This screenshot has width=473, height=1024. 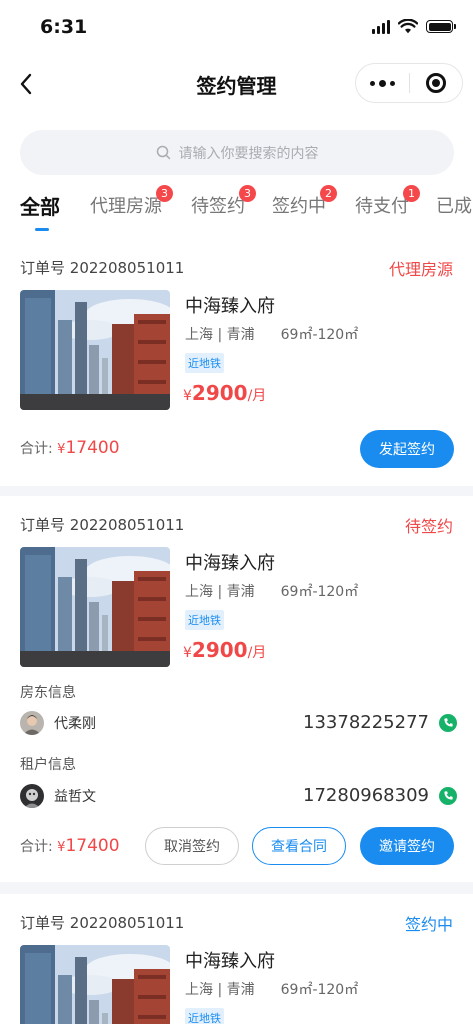 I want to click on status-tabs: 全部 代理房源 3 待签约 3 签约中 2 待支付 1 已成, so click(x=236, y=212).